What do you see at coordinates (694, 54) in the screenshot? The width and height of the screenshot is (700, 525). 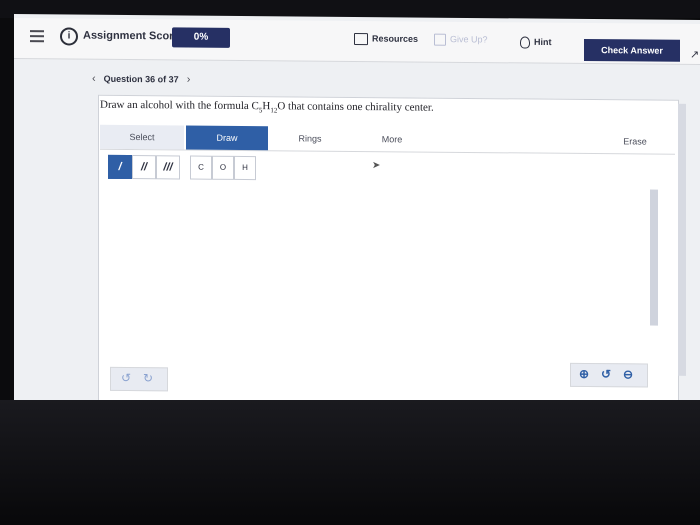 I see `expand-icon: ↗` at bounding box center [694, 54].